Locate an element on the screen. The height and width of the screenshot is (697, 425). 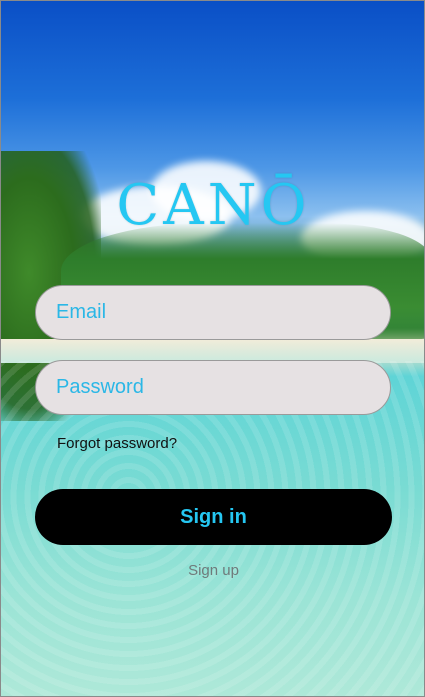
app-logo: CANŌ is located at coordinates (213, 205).